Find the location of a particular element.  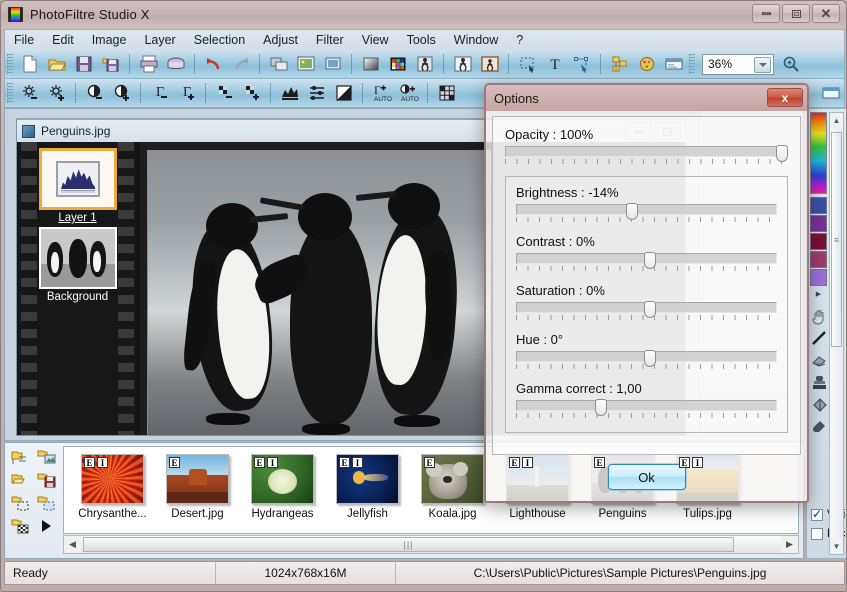

undo-icon is located at coordinates (213, 64).